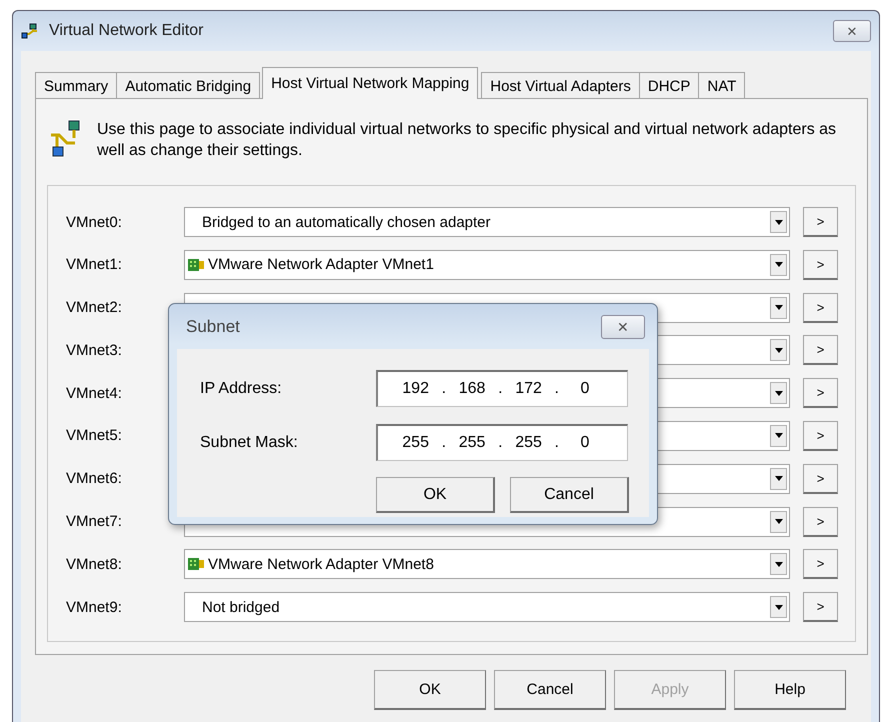 The height and width of the screenshot is (722, 887). What do you see at coordinates (94, 350) in the screenshot?
I see `network-label: VMnet3:` at bounding box center [94, 350].